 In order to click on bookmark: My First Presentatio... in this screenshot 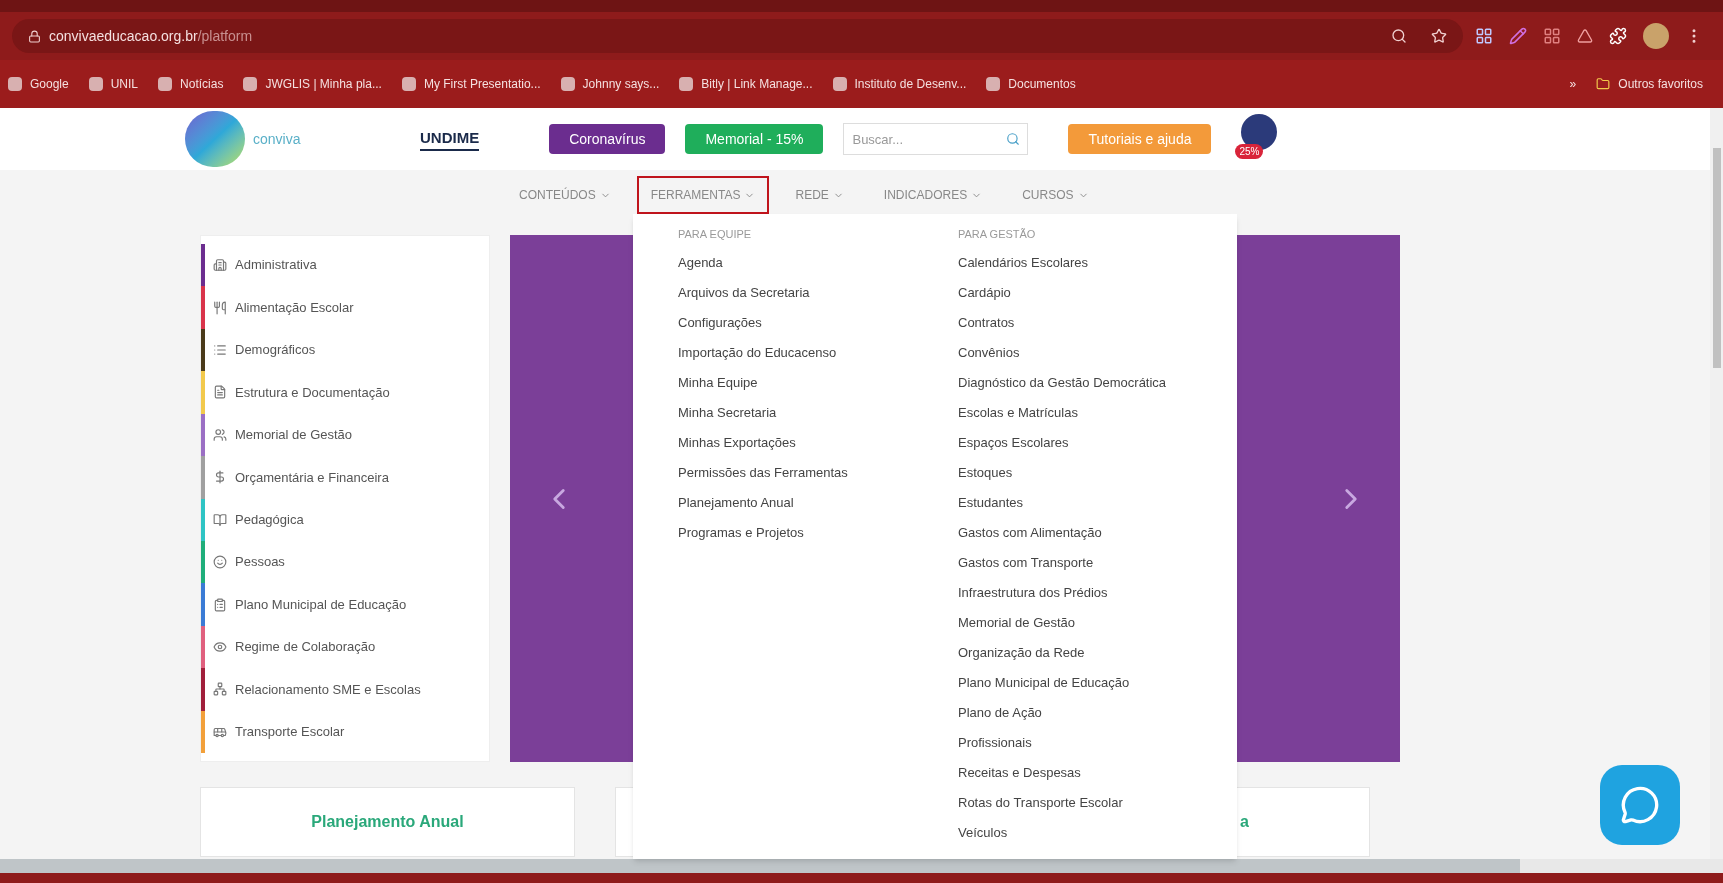, I will do `click(471, 84)`.